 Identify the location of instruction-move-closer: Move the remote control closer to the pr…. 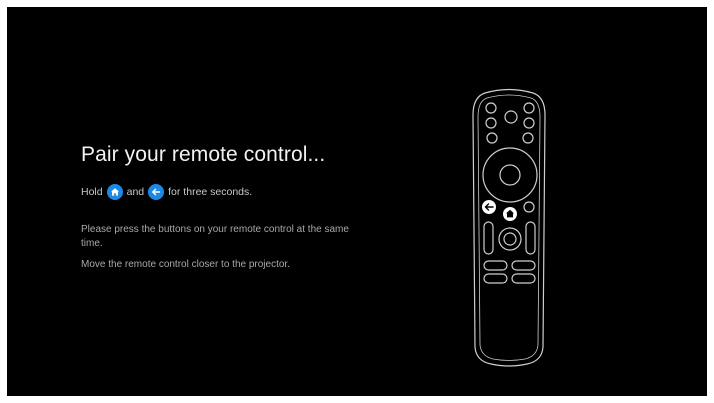
(185, 264).